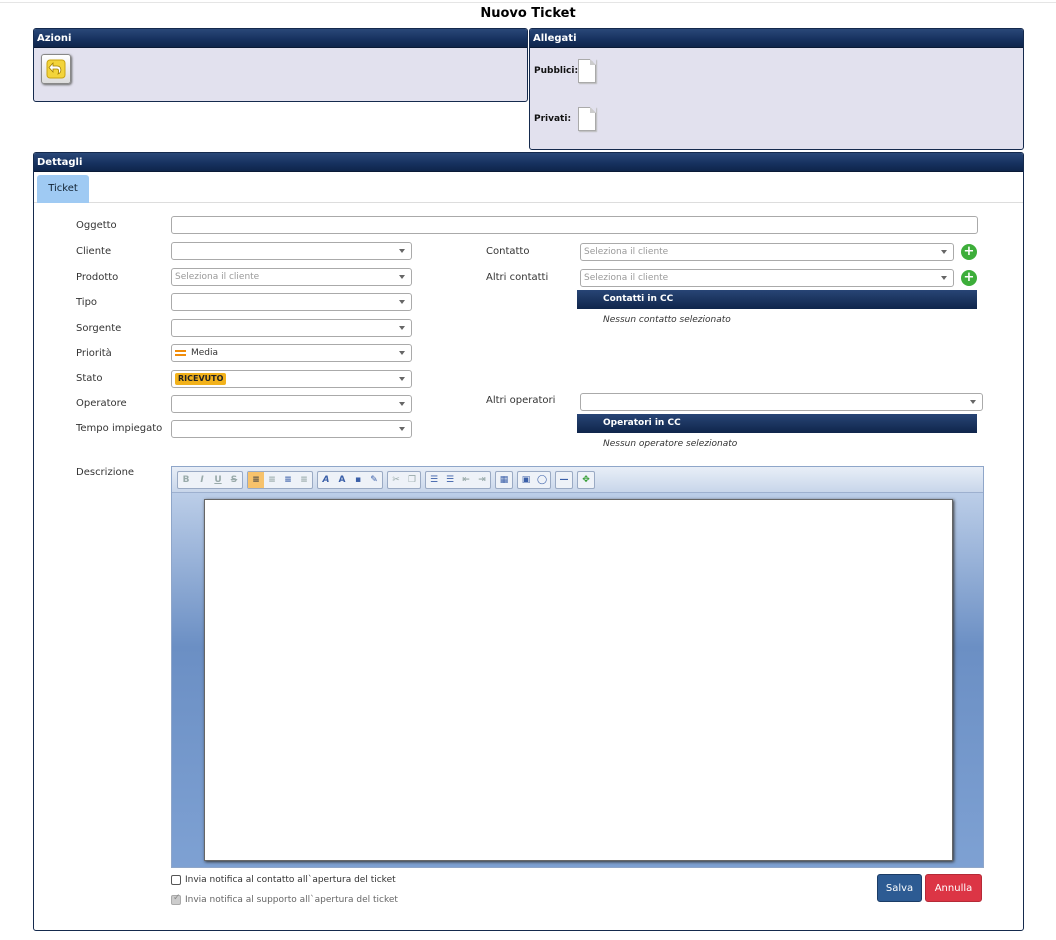 The width and height of the screenshot is (1056, 940). I want to click on tempo-impiegato-label: Tempo impiegato, so click(119, 428).